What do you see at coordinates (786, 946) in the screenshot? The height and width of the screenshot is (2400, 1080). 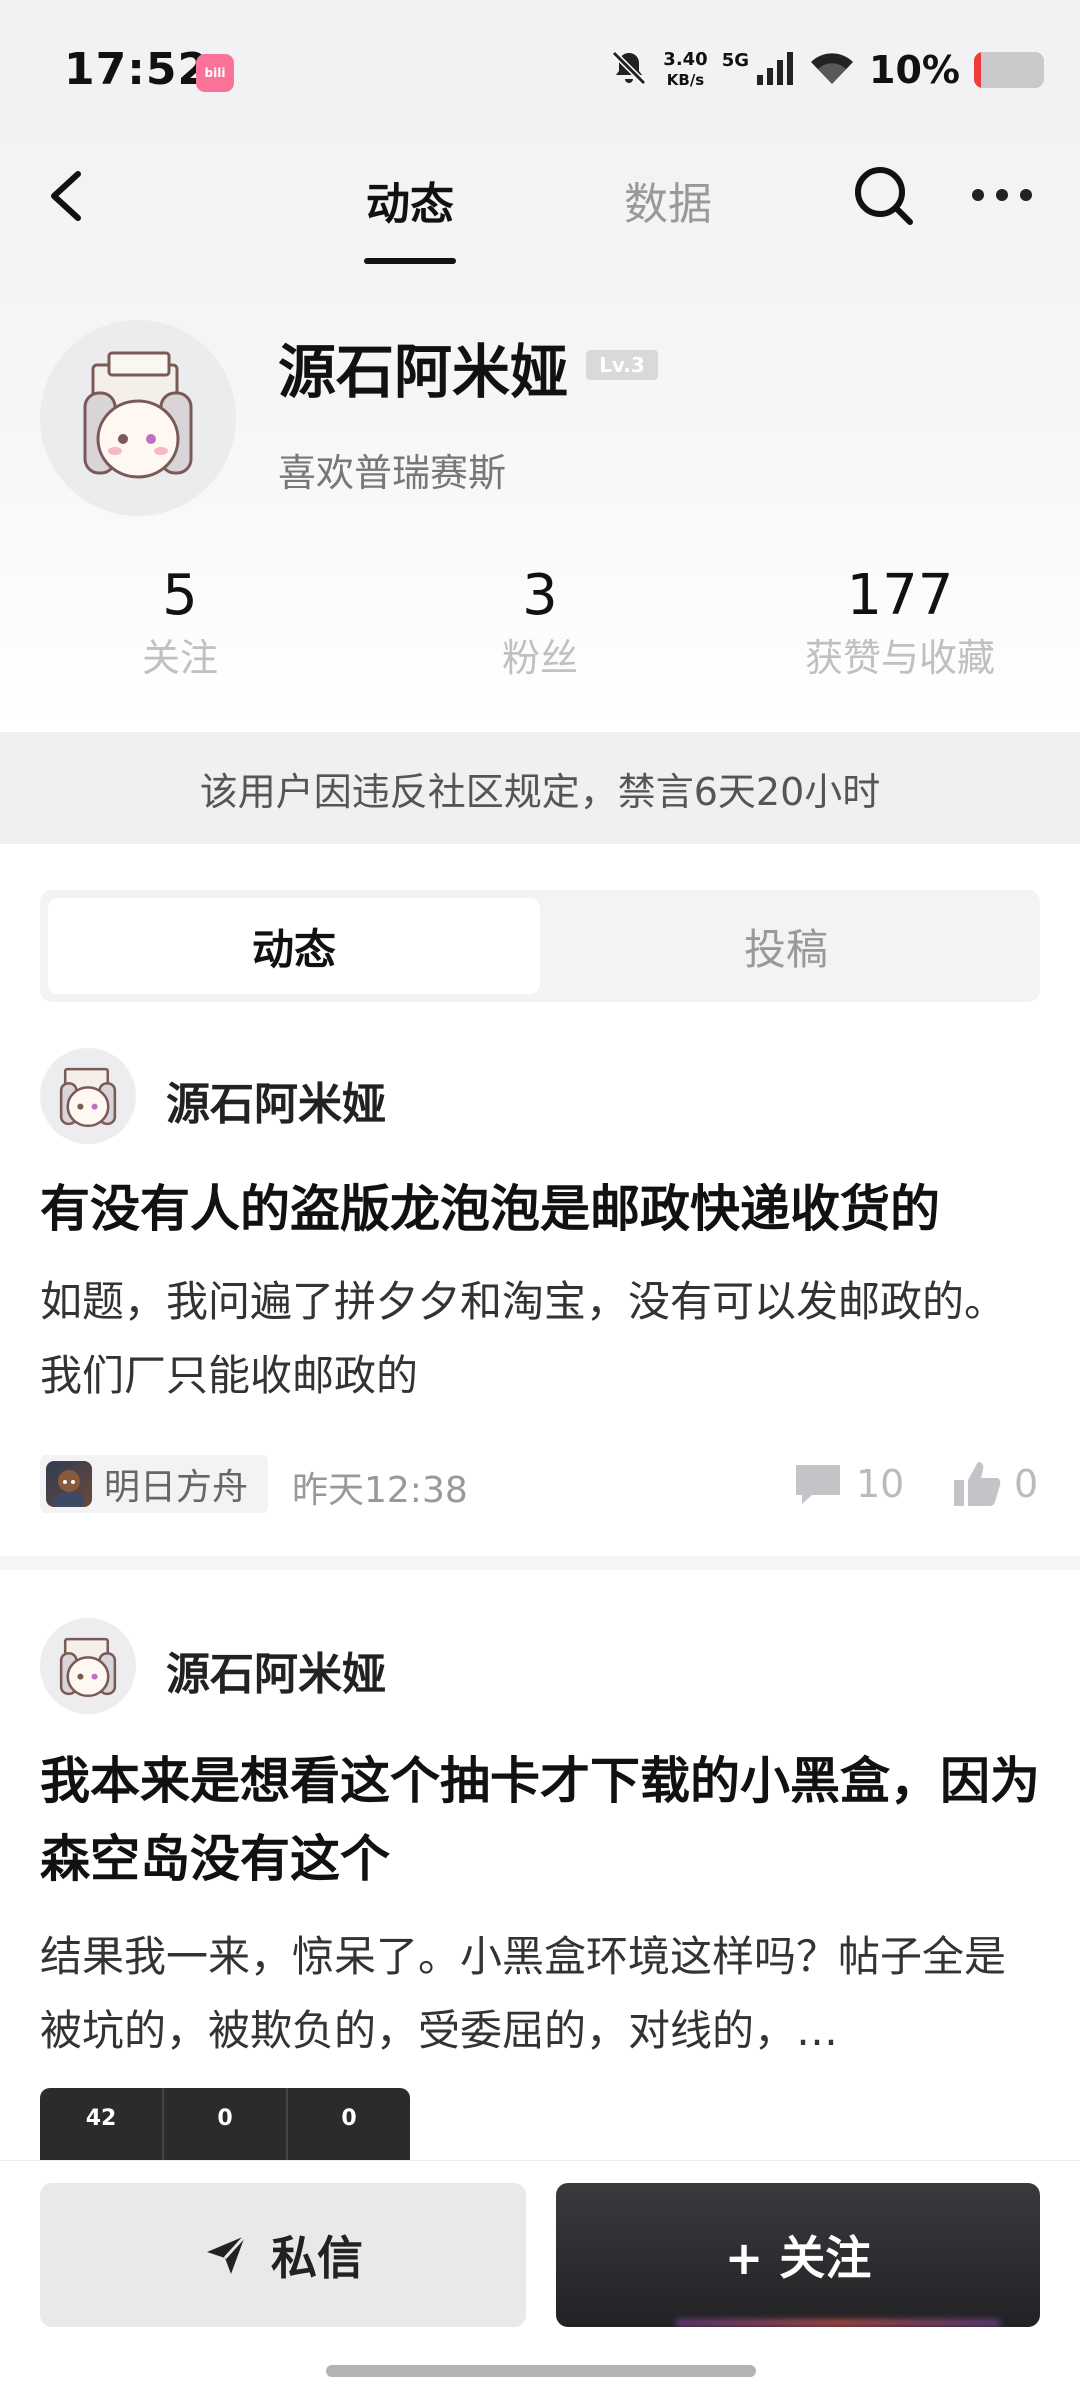 I see `tab-submissions: 投稿` at bounding box center [786, 946].